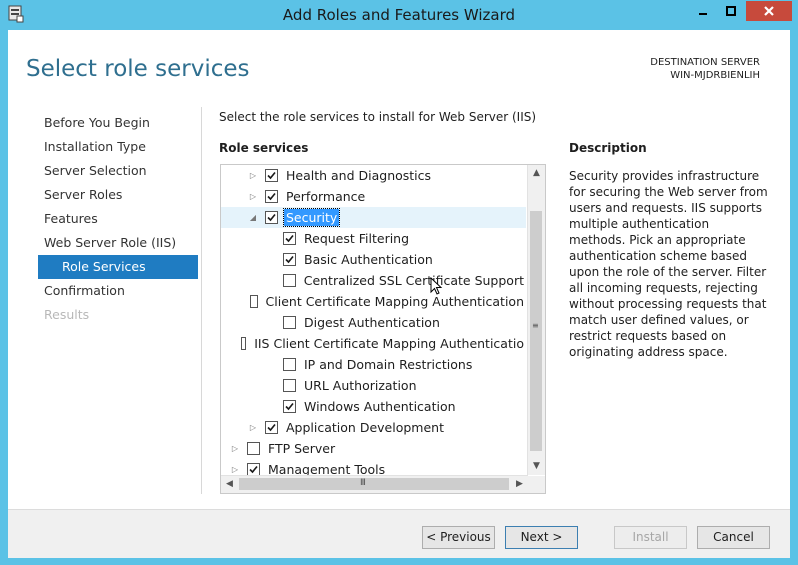 The width and height of the screenshot is (798, 565). Describe the element at coordinates (535, 325) in the screenshot. I see `vertical-grip-icon: ≡` at that location.